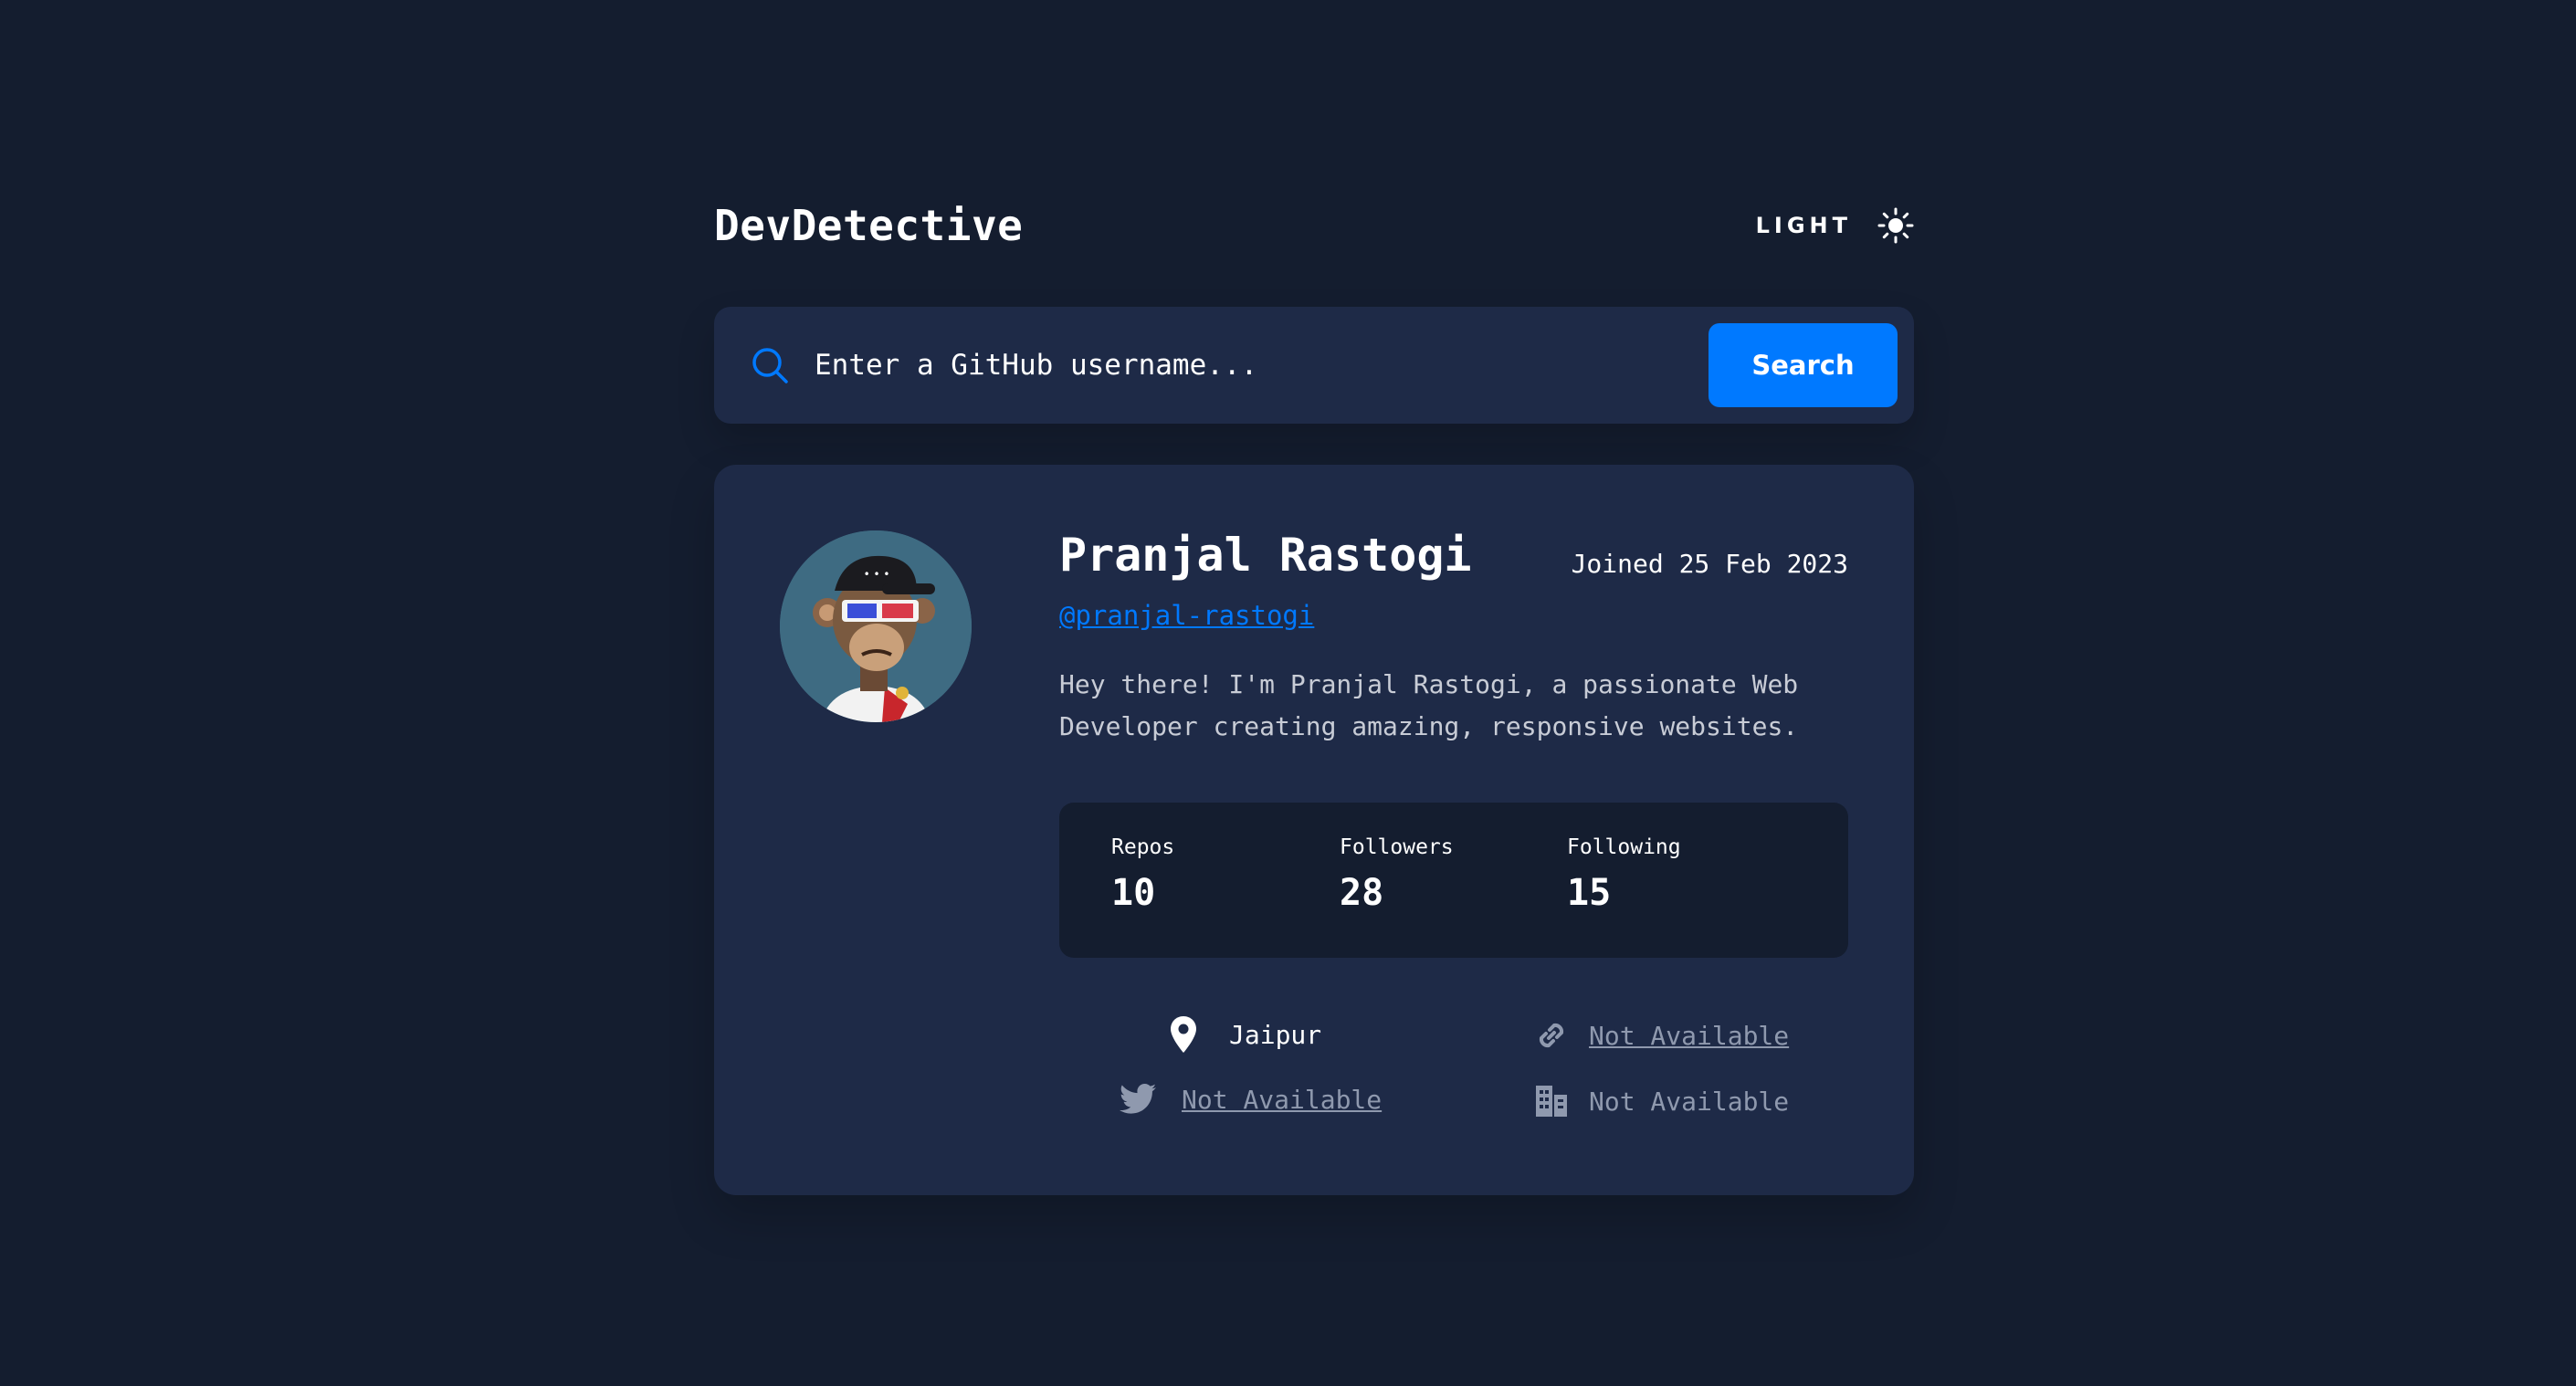 The image size is (2576, 1386). I want to click on website-item: Not Available, so click(1661, 1035).